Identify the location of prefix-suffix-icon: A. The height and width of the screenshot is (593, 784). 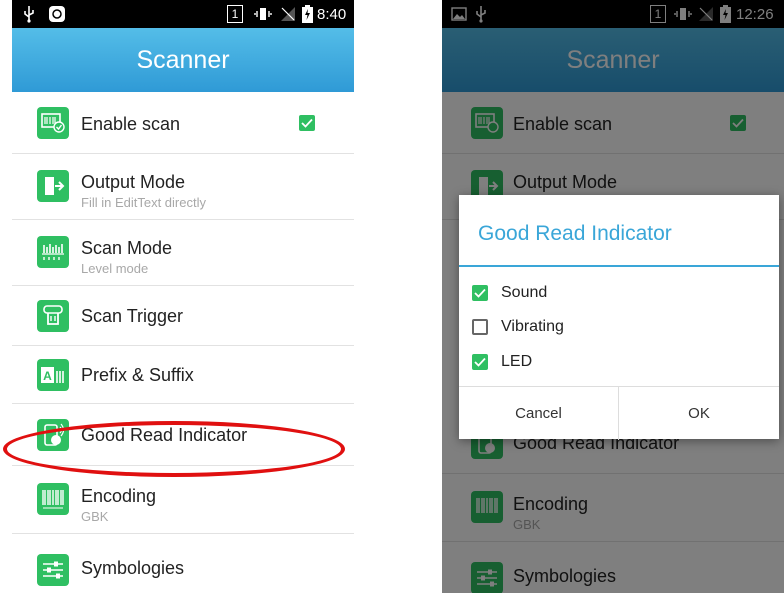
(53, 375).